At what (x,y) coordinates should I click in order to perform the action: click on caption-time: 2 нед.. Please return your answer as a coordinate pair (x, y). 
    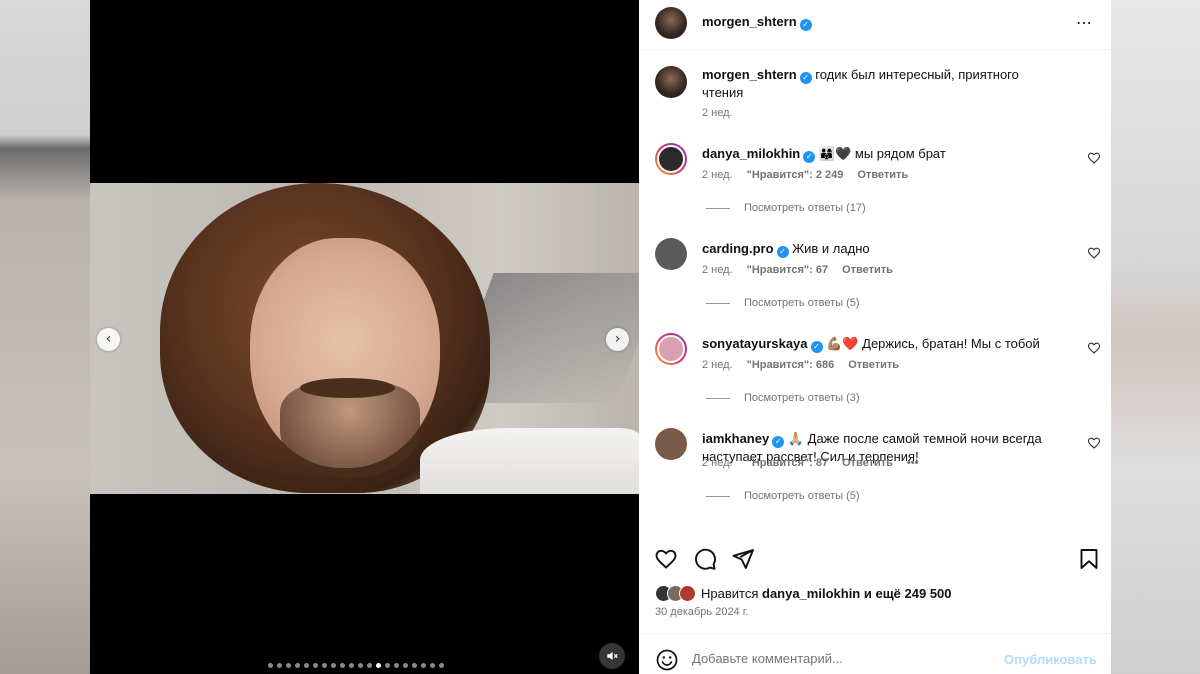
    Looking at the image, I should click on (717, 113).